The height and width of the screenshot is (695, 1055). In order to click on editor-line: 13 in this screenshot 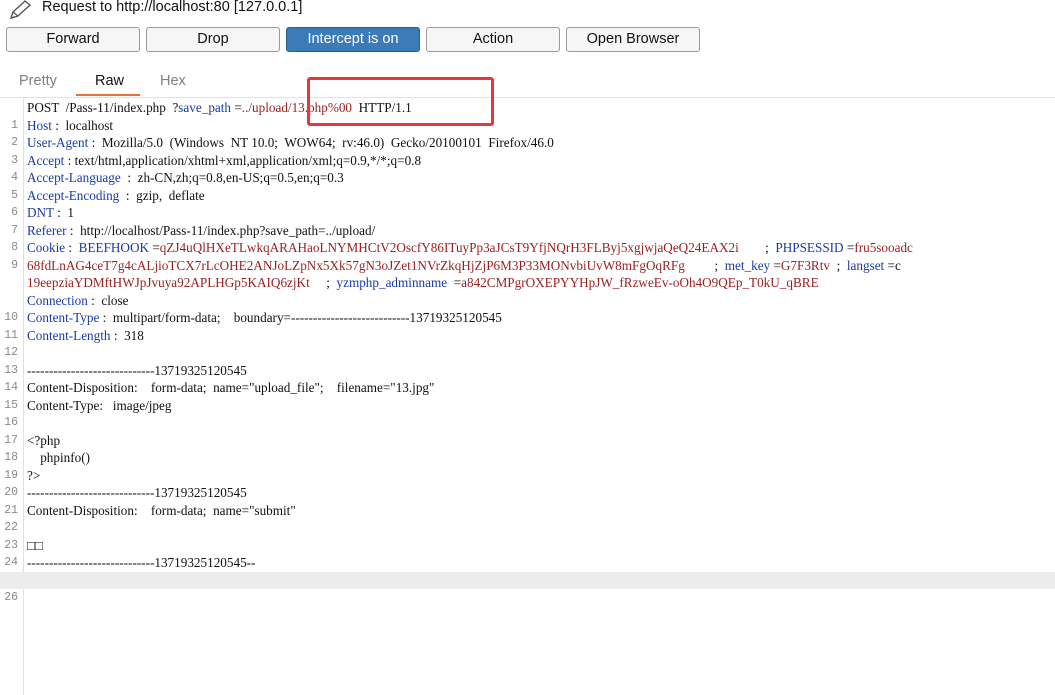, I will do `click(11, 370)`.